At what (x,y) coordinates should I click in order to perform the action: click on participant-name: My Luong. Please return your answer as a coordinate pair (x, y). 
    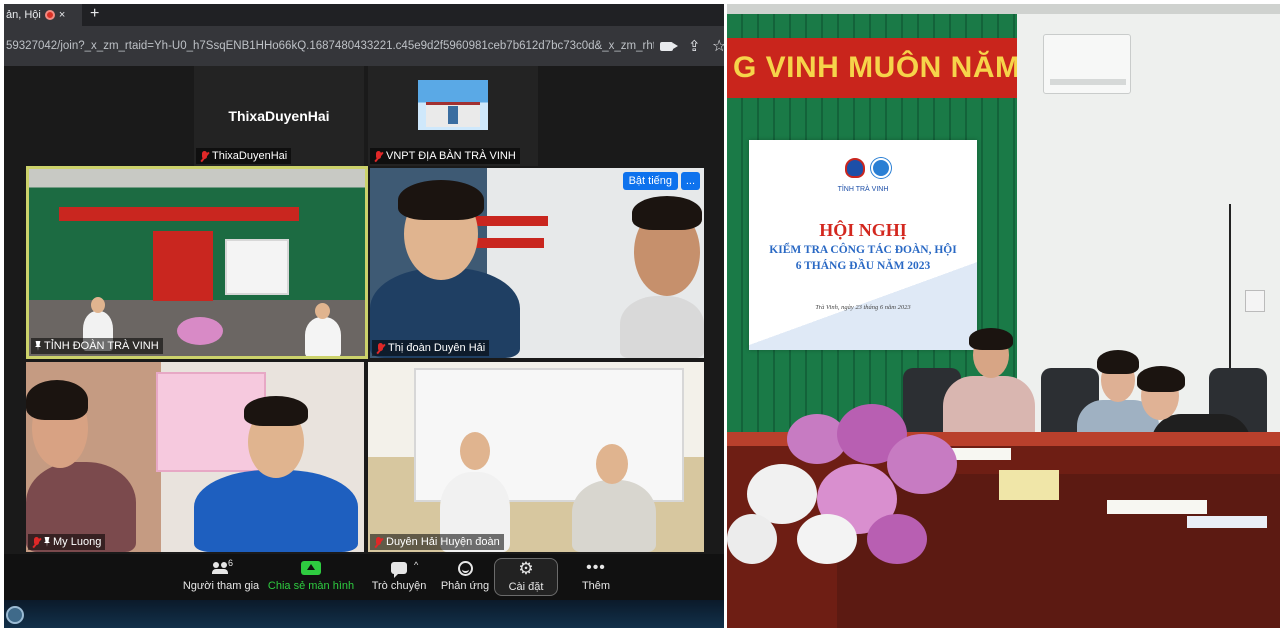
    Looking at the image, I should click on (77, 542).